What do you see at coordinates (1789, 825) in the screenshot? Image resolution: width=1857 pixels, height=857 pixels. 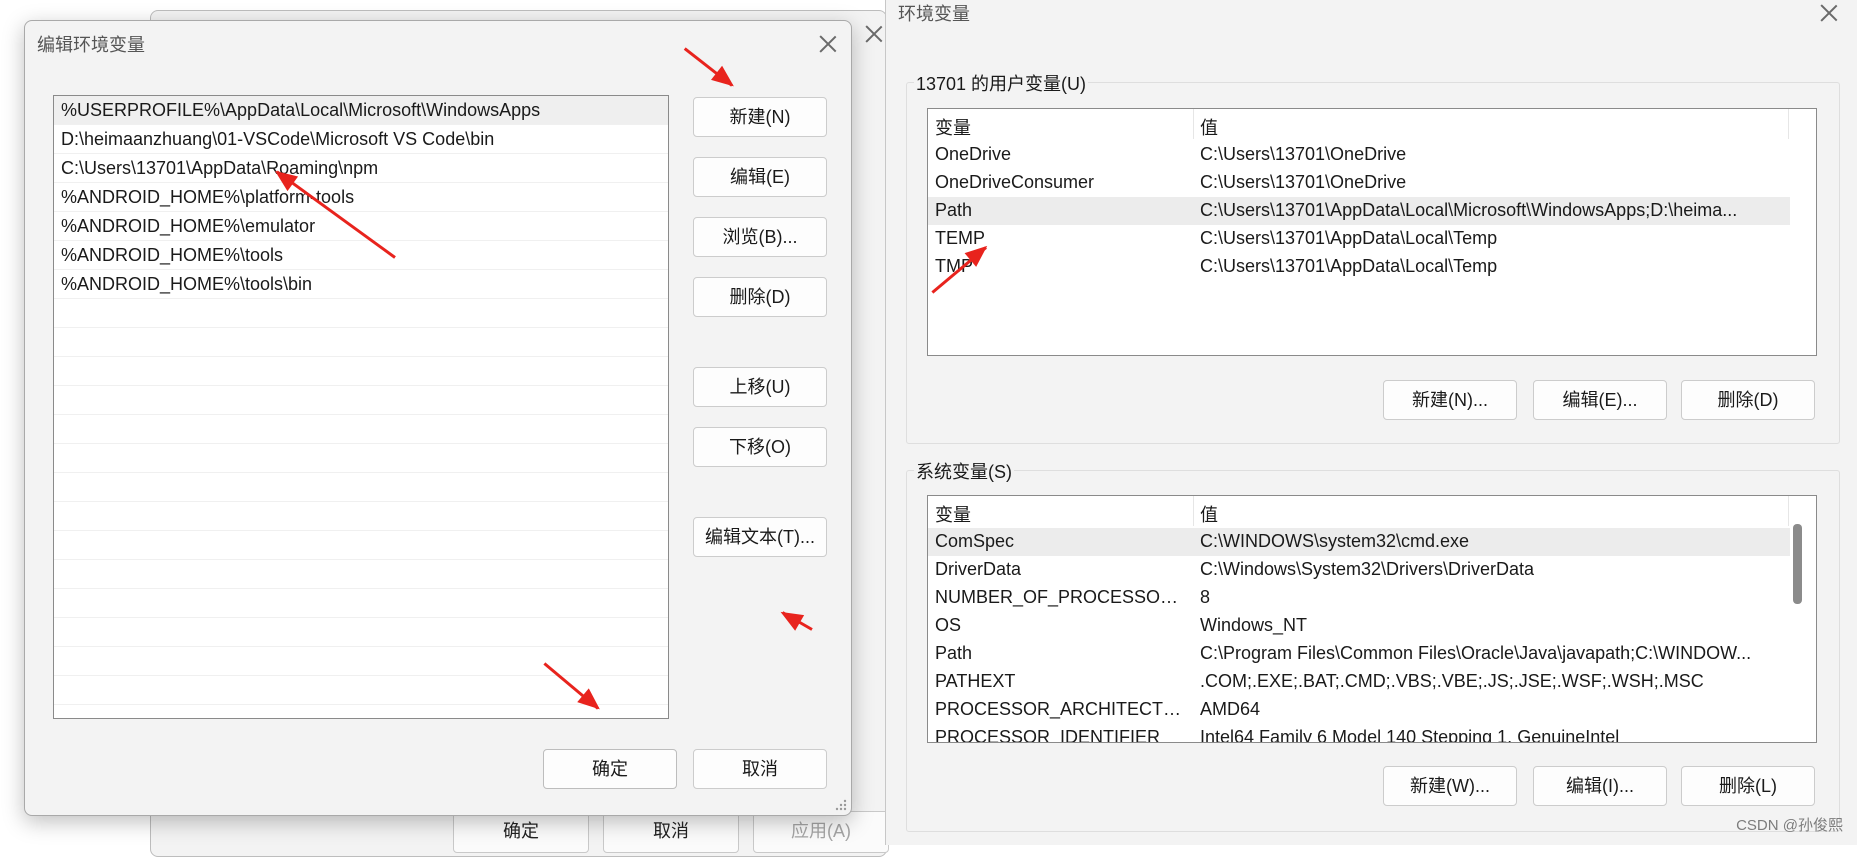 I see `watermark: CSDN @孙俊熙` at bounding box center [1789, 825].